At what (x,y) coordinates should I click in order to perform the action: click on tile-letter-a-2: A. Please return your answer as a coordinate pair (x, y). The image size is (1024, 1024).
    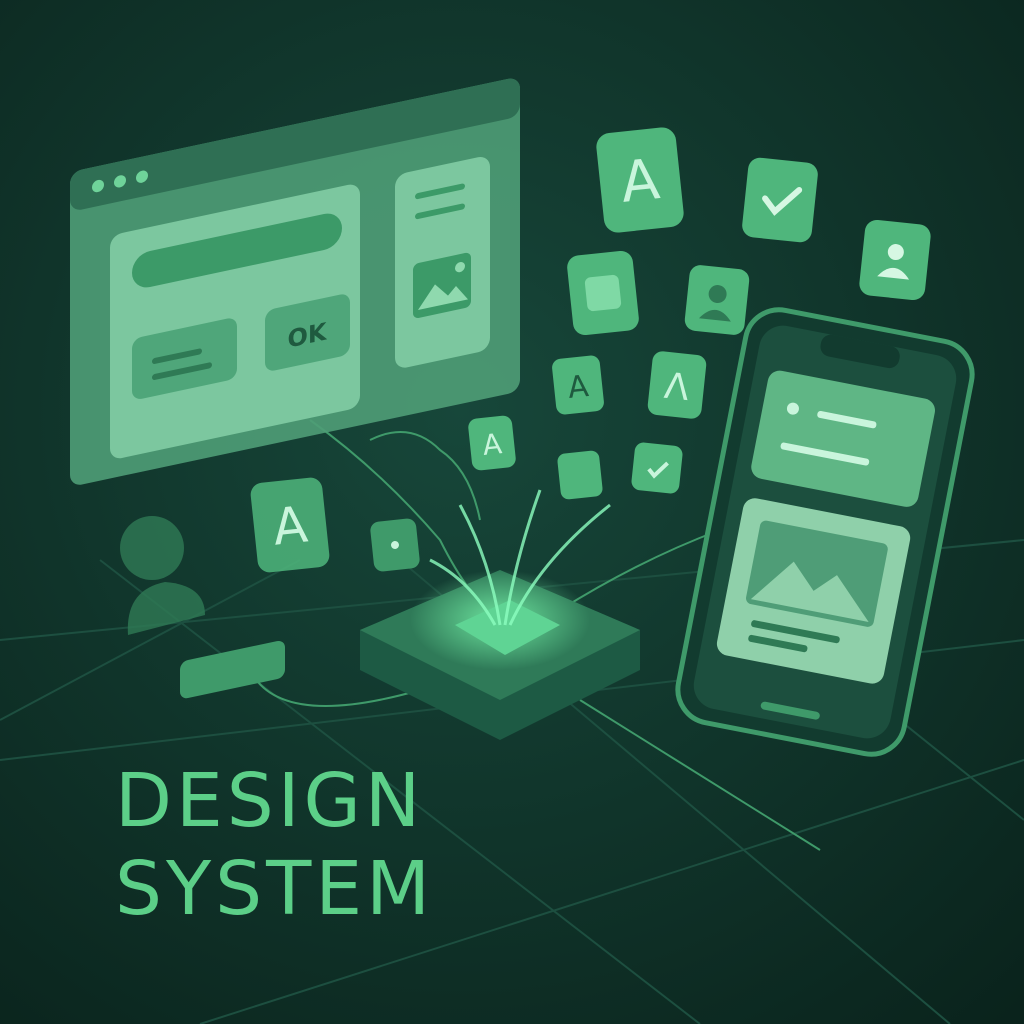
    Looking at the image, I should click on (578, 385).